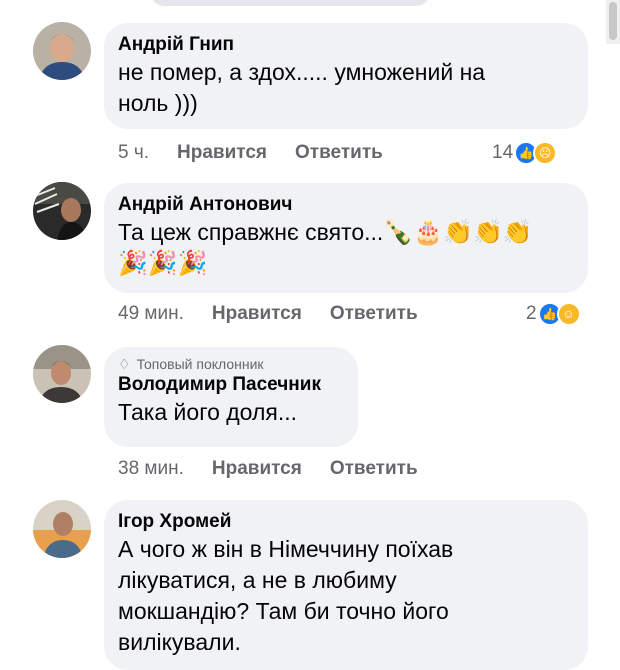 The height and width of the screenshot is (670, 620). I want to click on comment-author: Андрій Антонович, so click(345, 205).